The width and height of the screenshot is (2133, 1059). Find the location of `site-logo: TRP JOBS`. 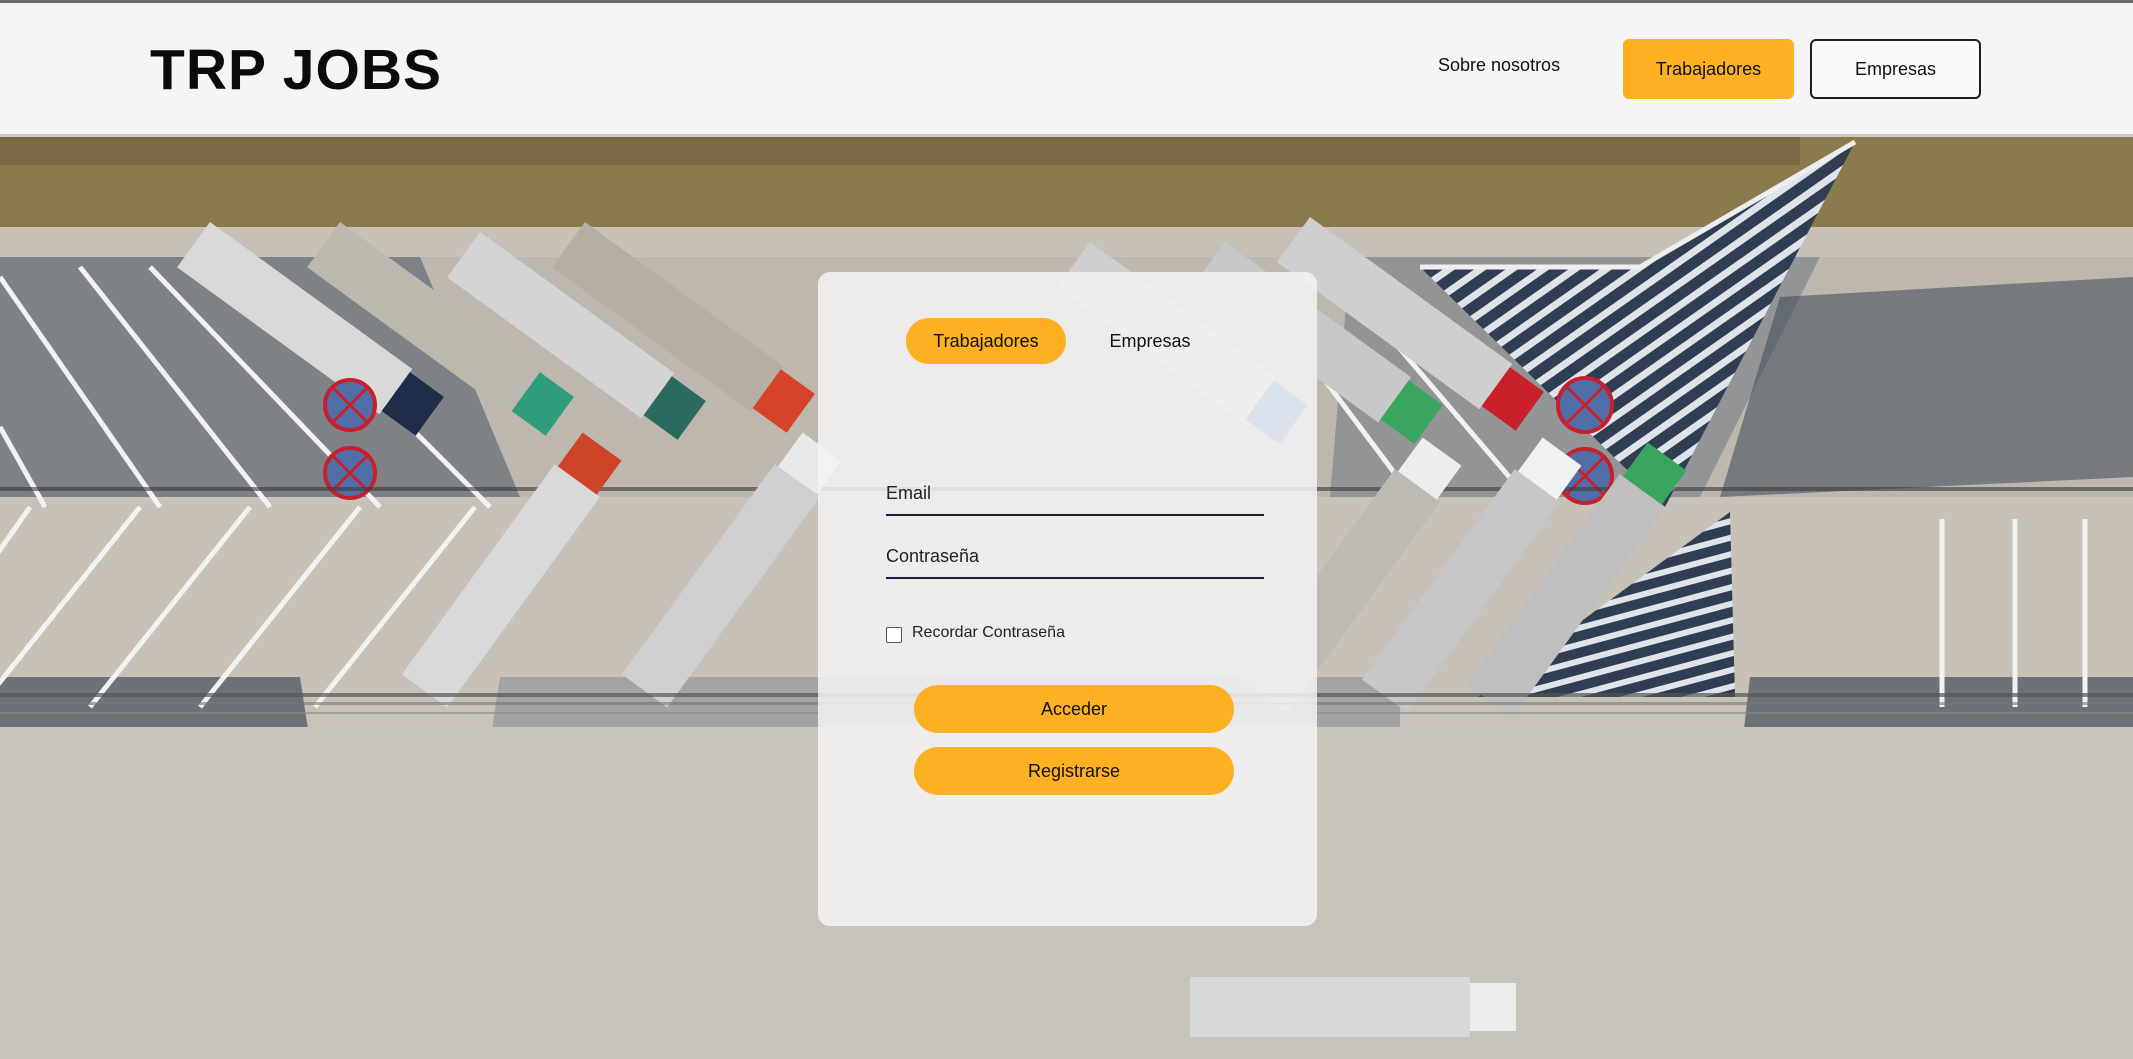

site-logo: TRP JOBS is located at coordinates (296, 70).